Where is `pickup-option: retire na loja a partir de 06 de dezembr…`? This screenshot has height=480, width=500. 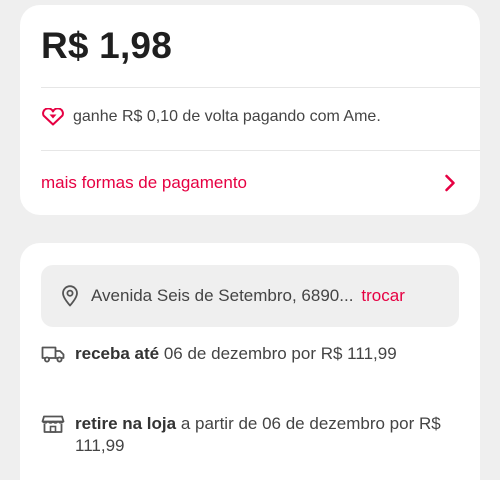 pickup-option: retire na loja a partir de 06 de dezembr… is located at coordinates (250, 435).